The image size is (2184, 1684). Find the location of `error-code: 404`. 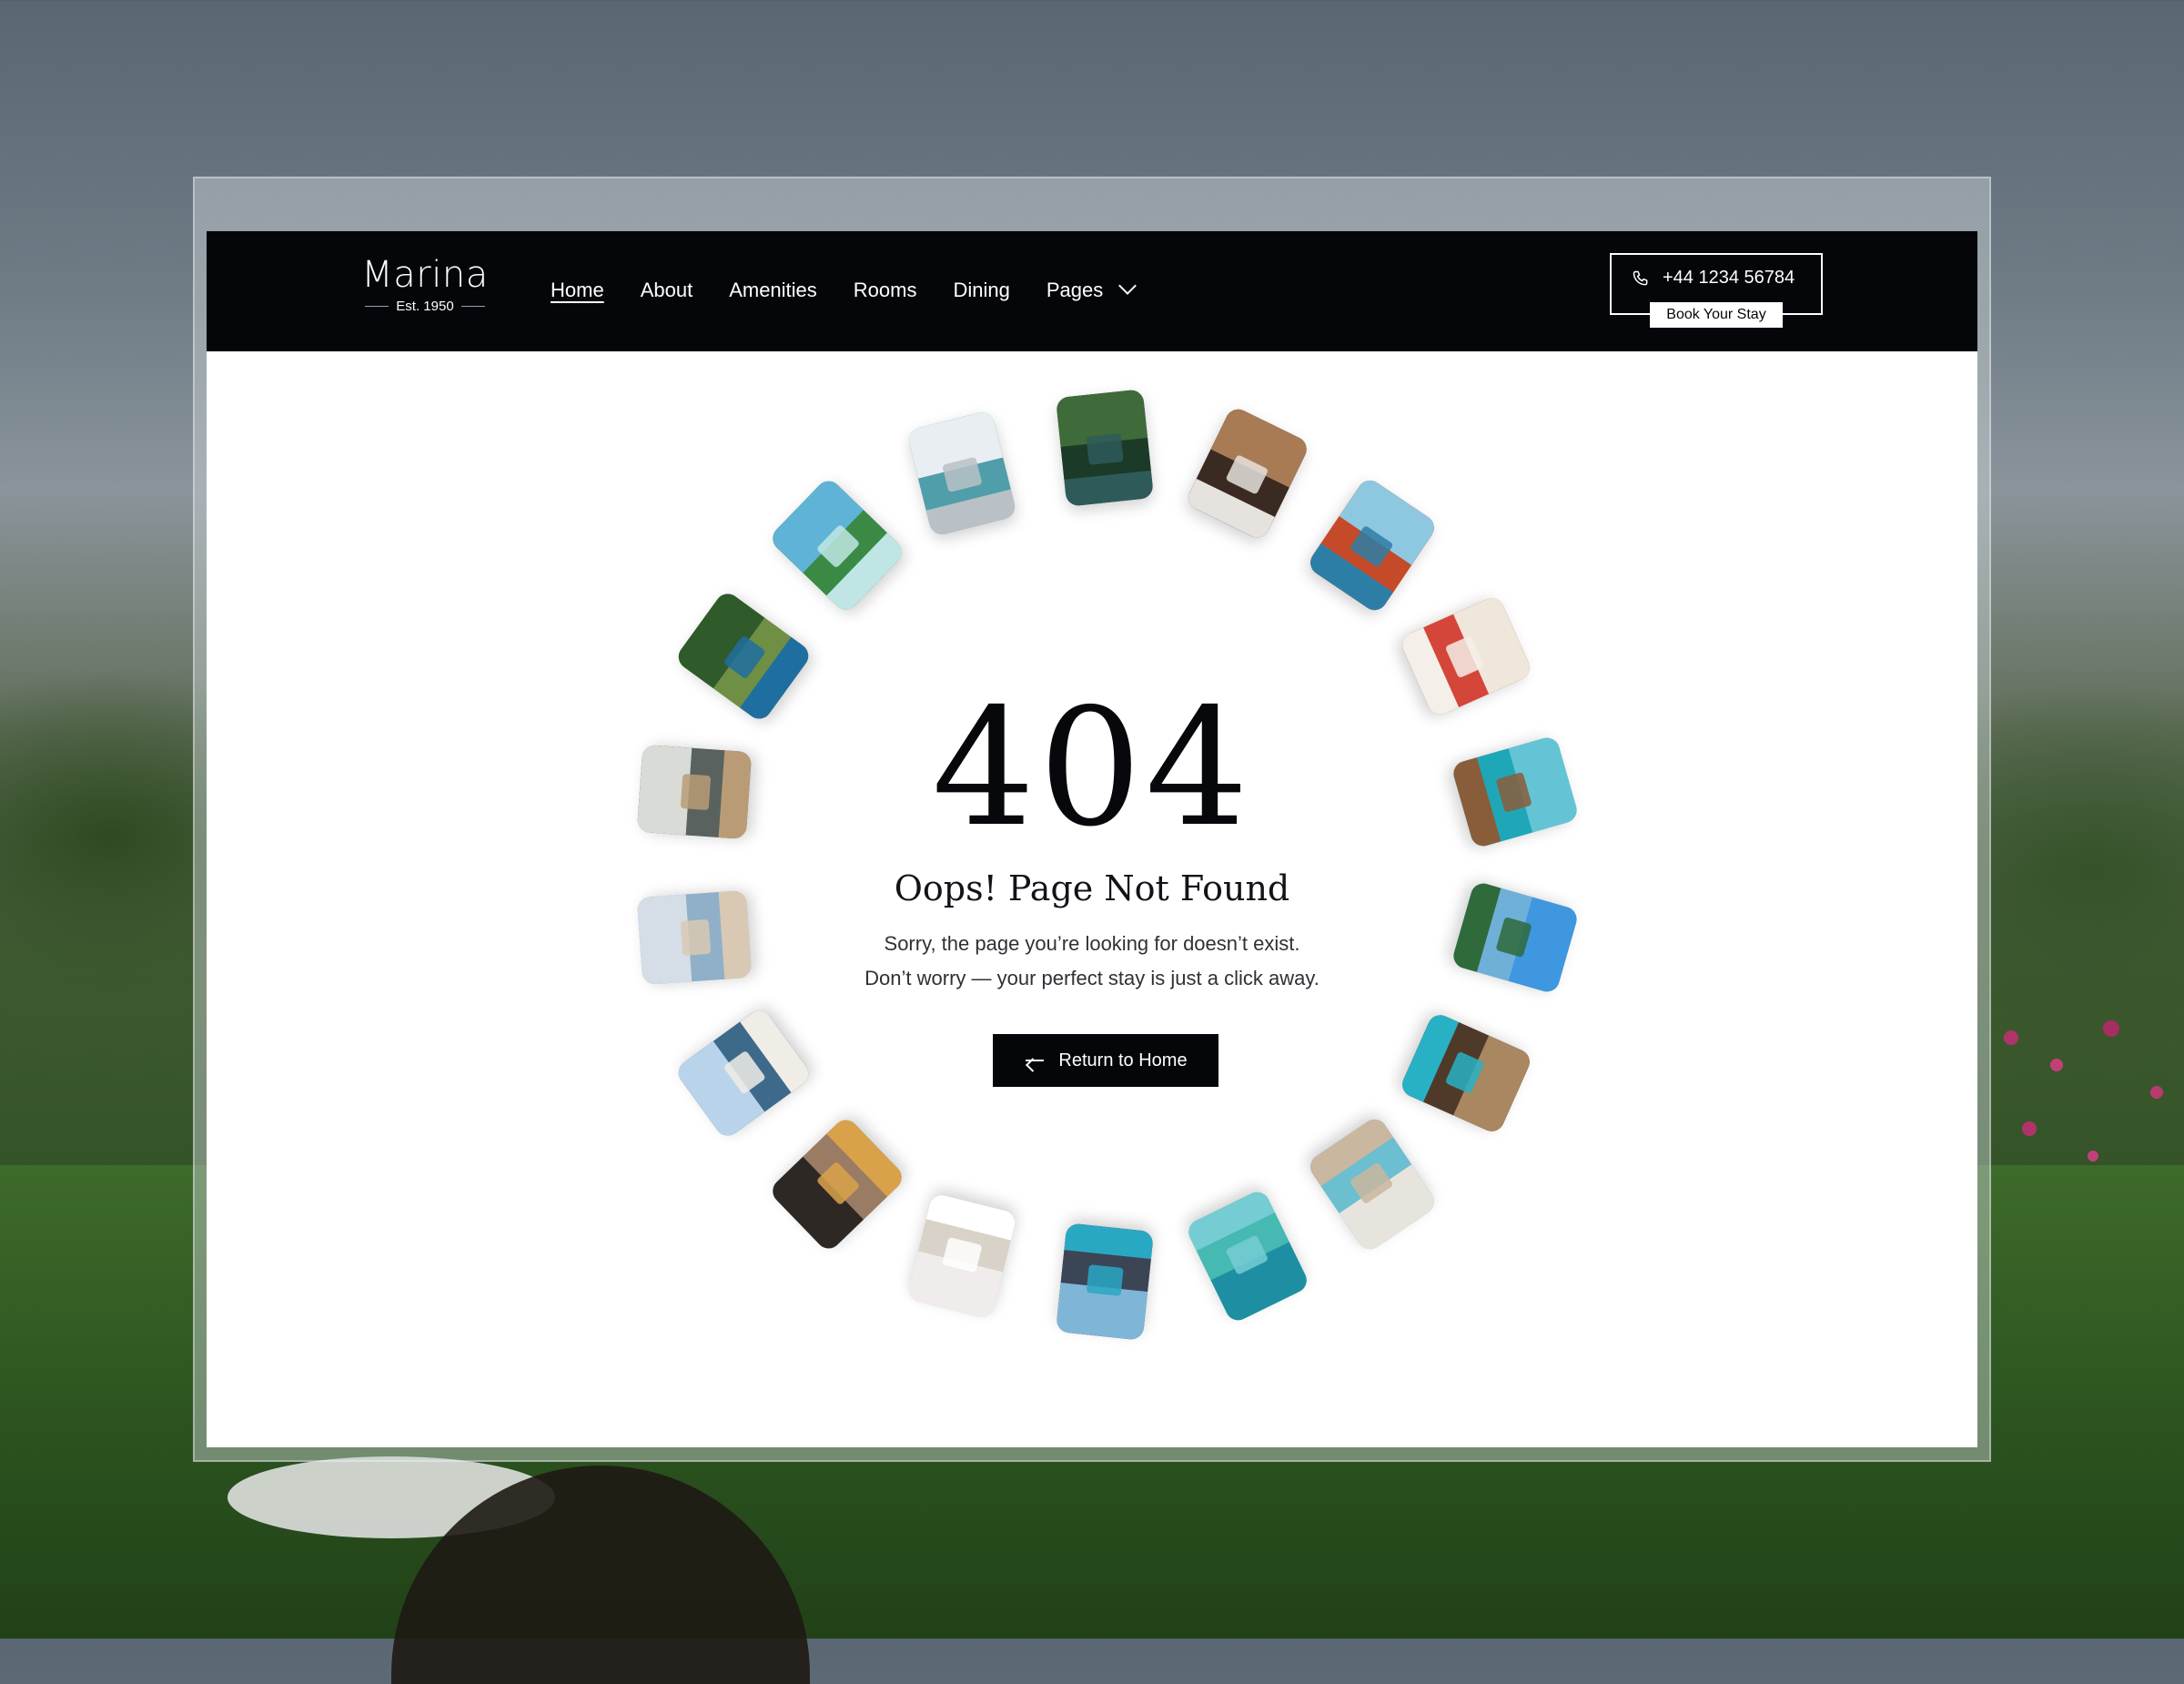

error-code: 404 is located at coordinates (1092, 768).